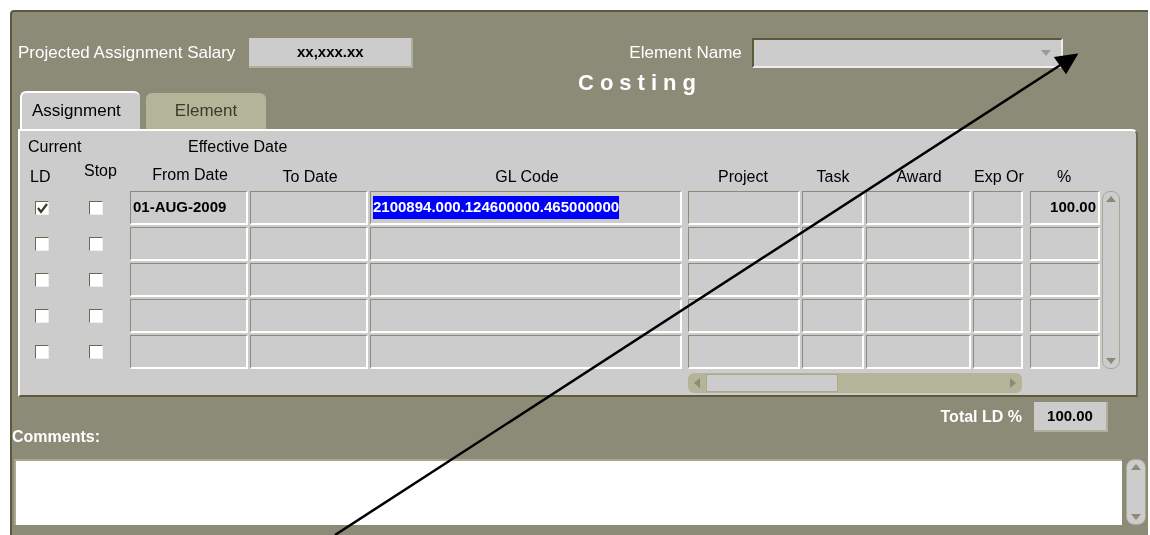 This screenshot has width=1150, height=535. What do you see at coordinates (772, 383) in the screenshot?
I see `scroll-thumb` at bounding box center [772, 383].